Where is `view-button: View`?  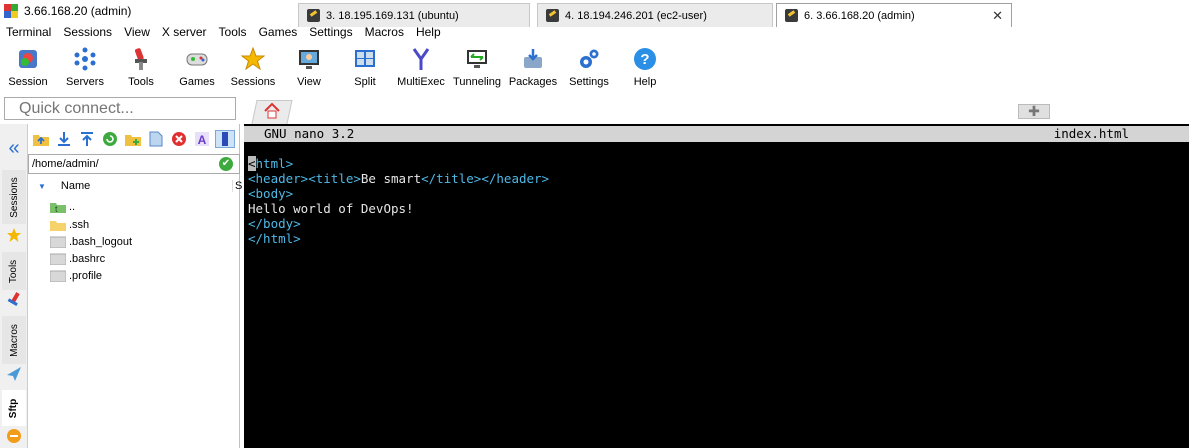 view-button: View is located at coordinates (309, 69).